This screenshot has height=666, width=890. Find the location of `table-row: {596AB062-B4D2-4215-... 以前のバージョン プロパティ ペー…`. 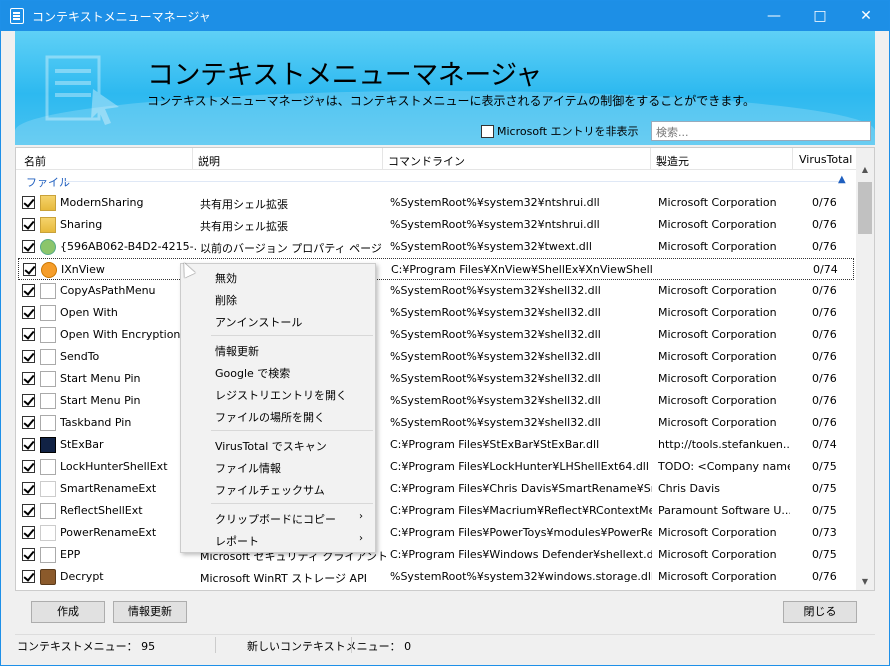

table-row: {596AB062-B4D2-4215-... 以前のバージョン プロパティ ペー… is located at coordinates (436, 247).